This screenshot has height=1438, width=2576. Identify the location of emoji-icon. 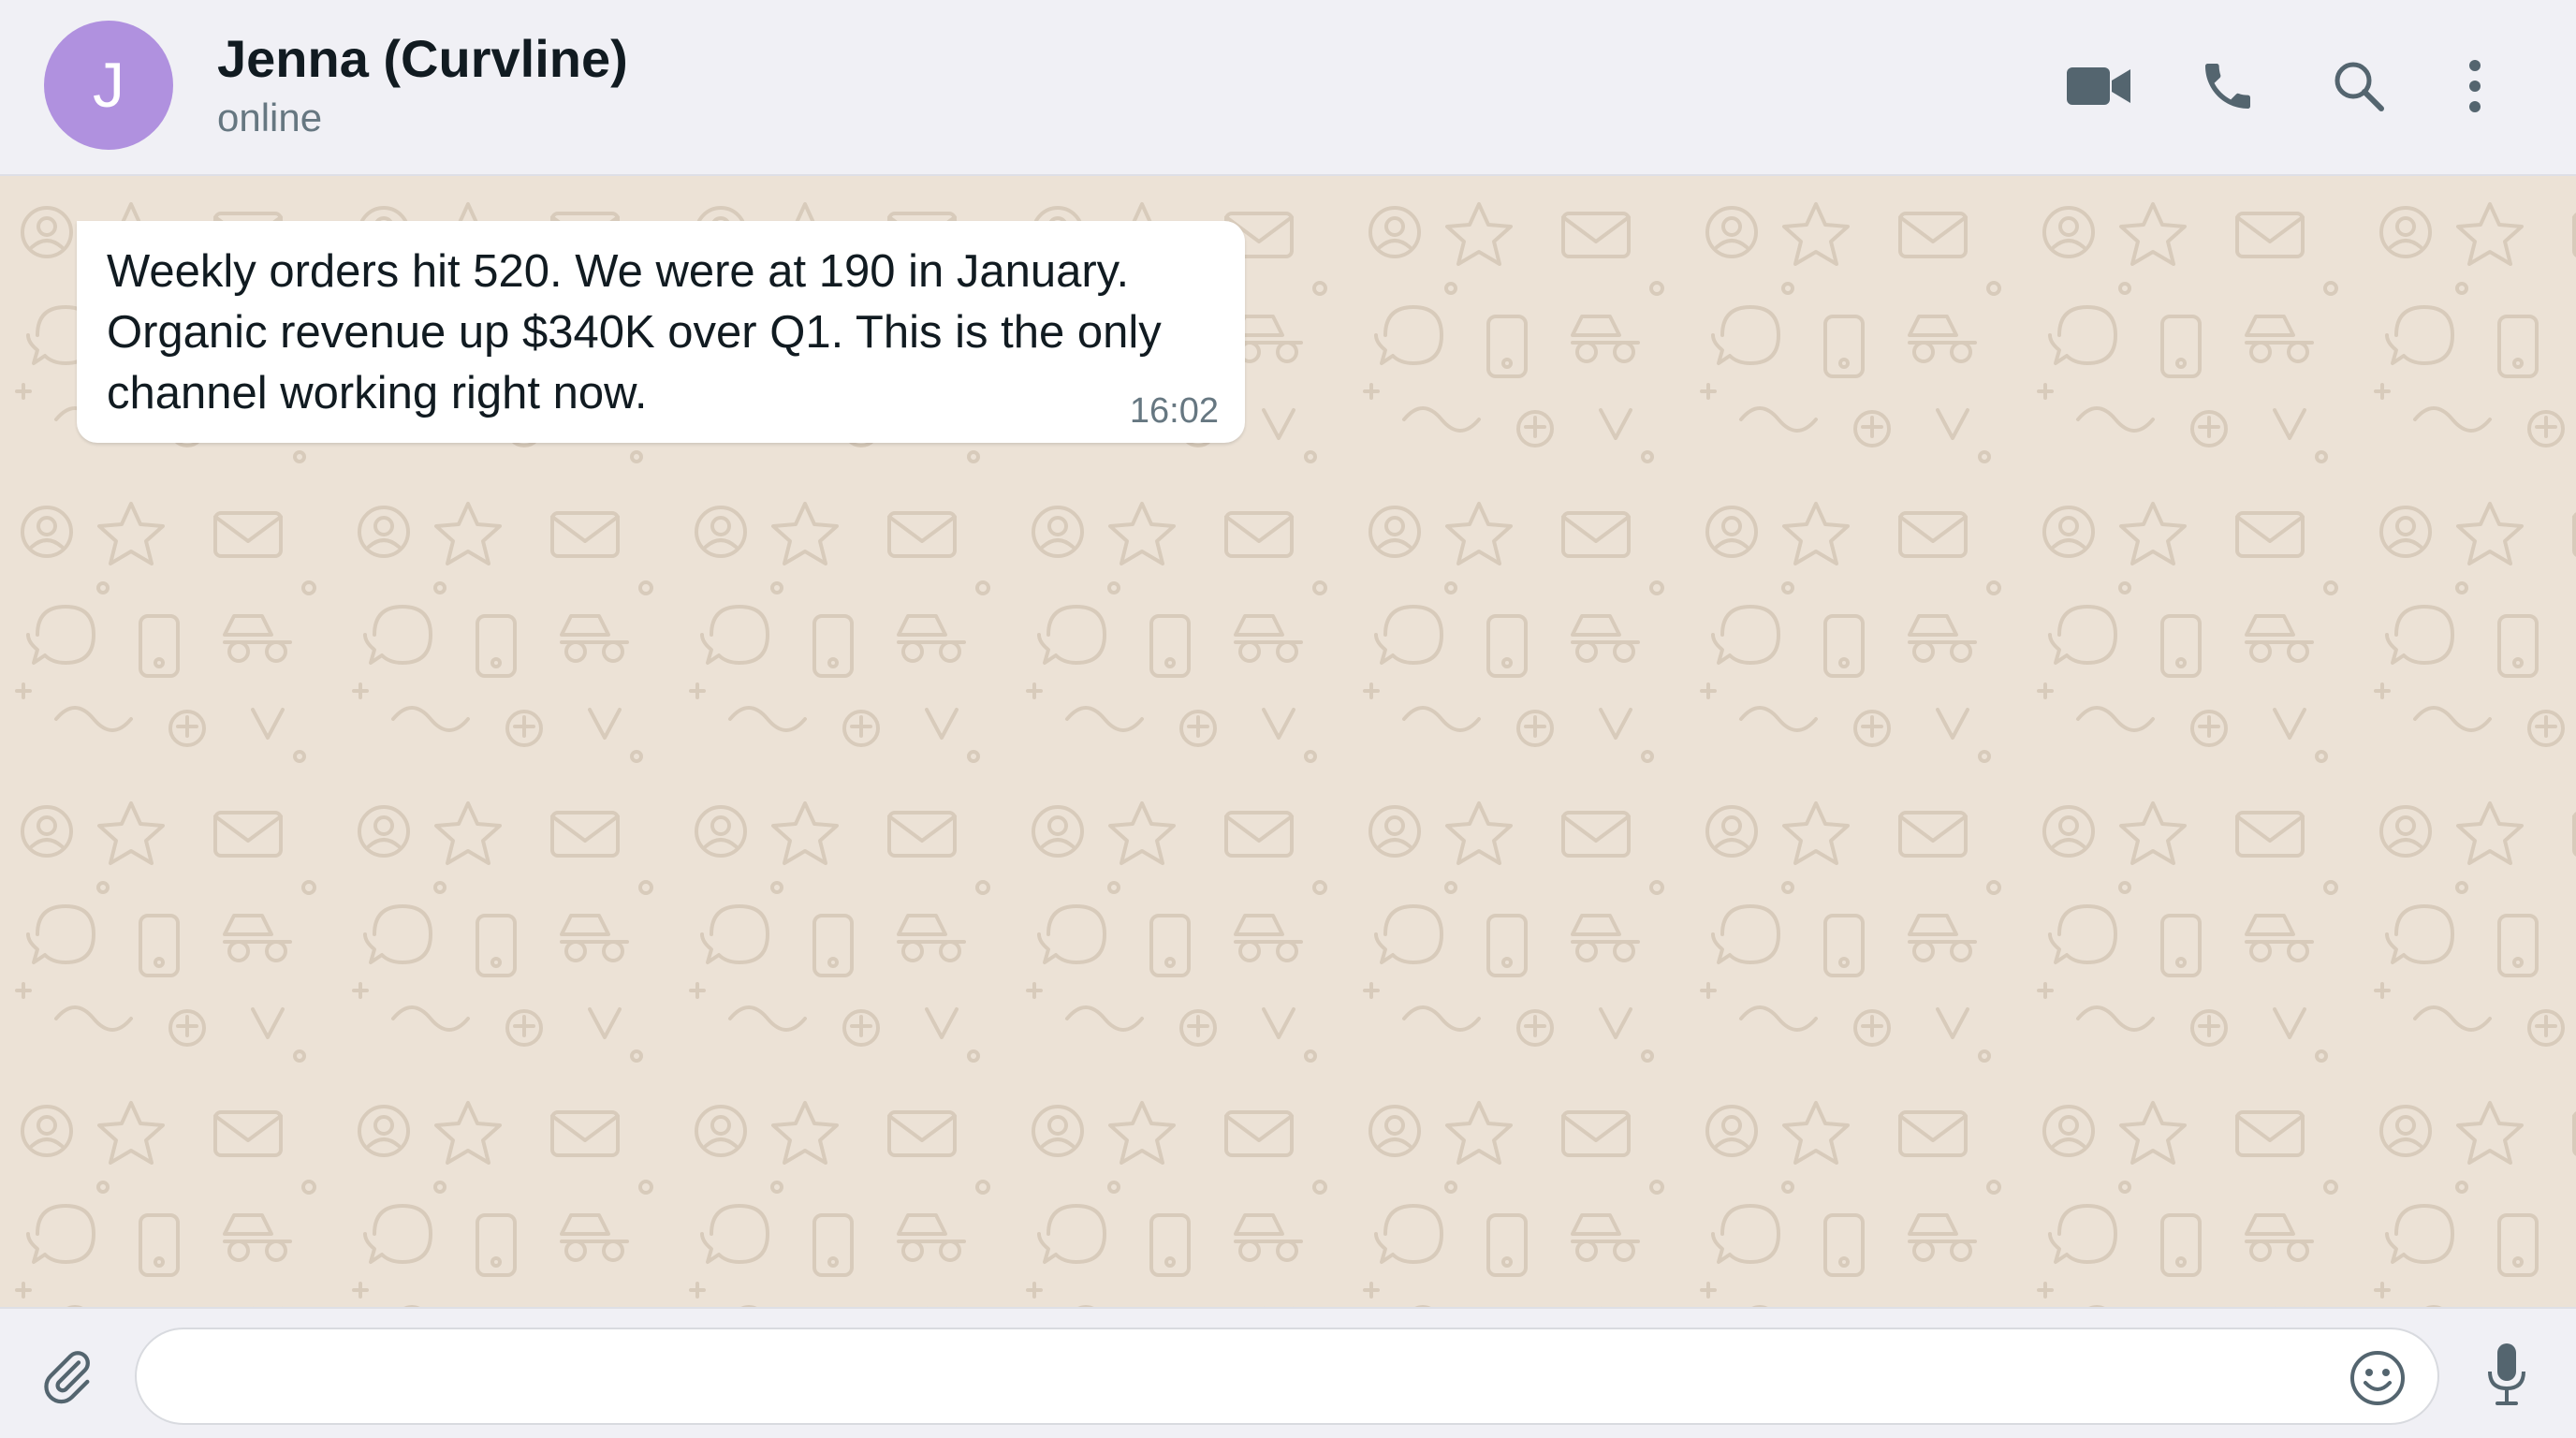
(2377, 1378).